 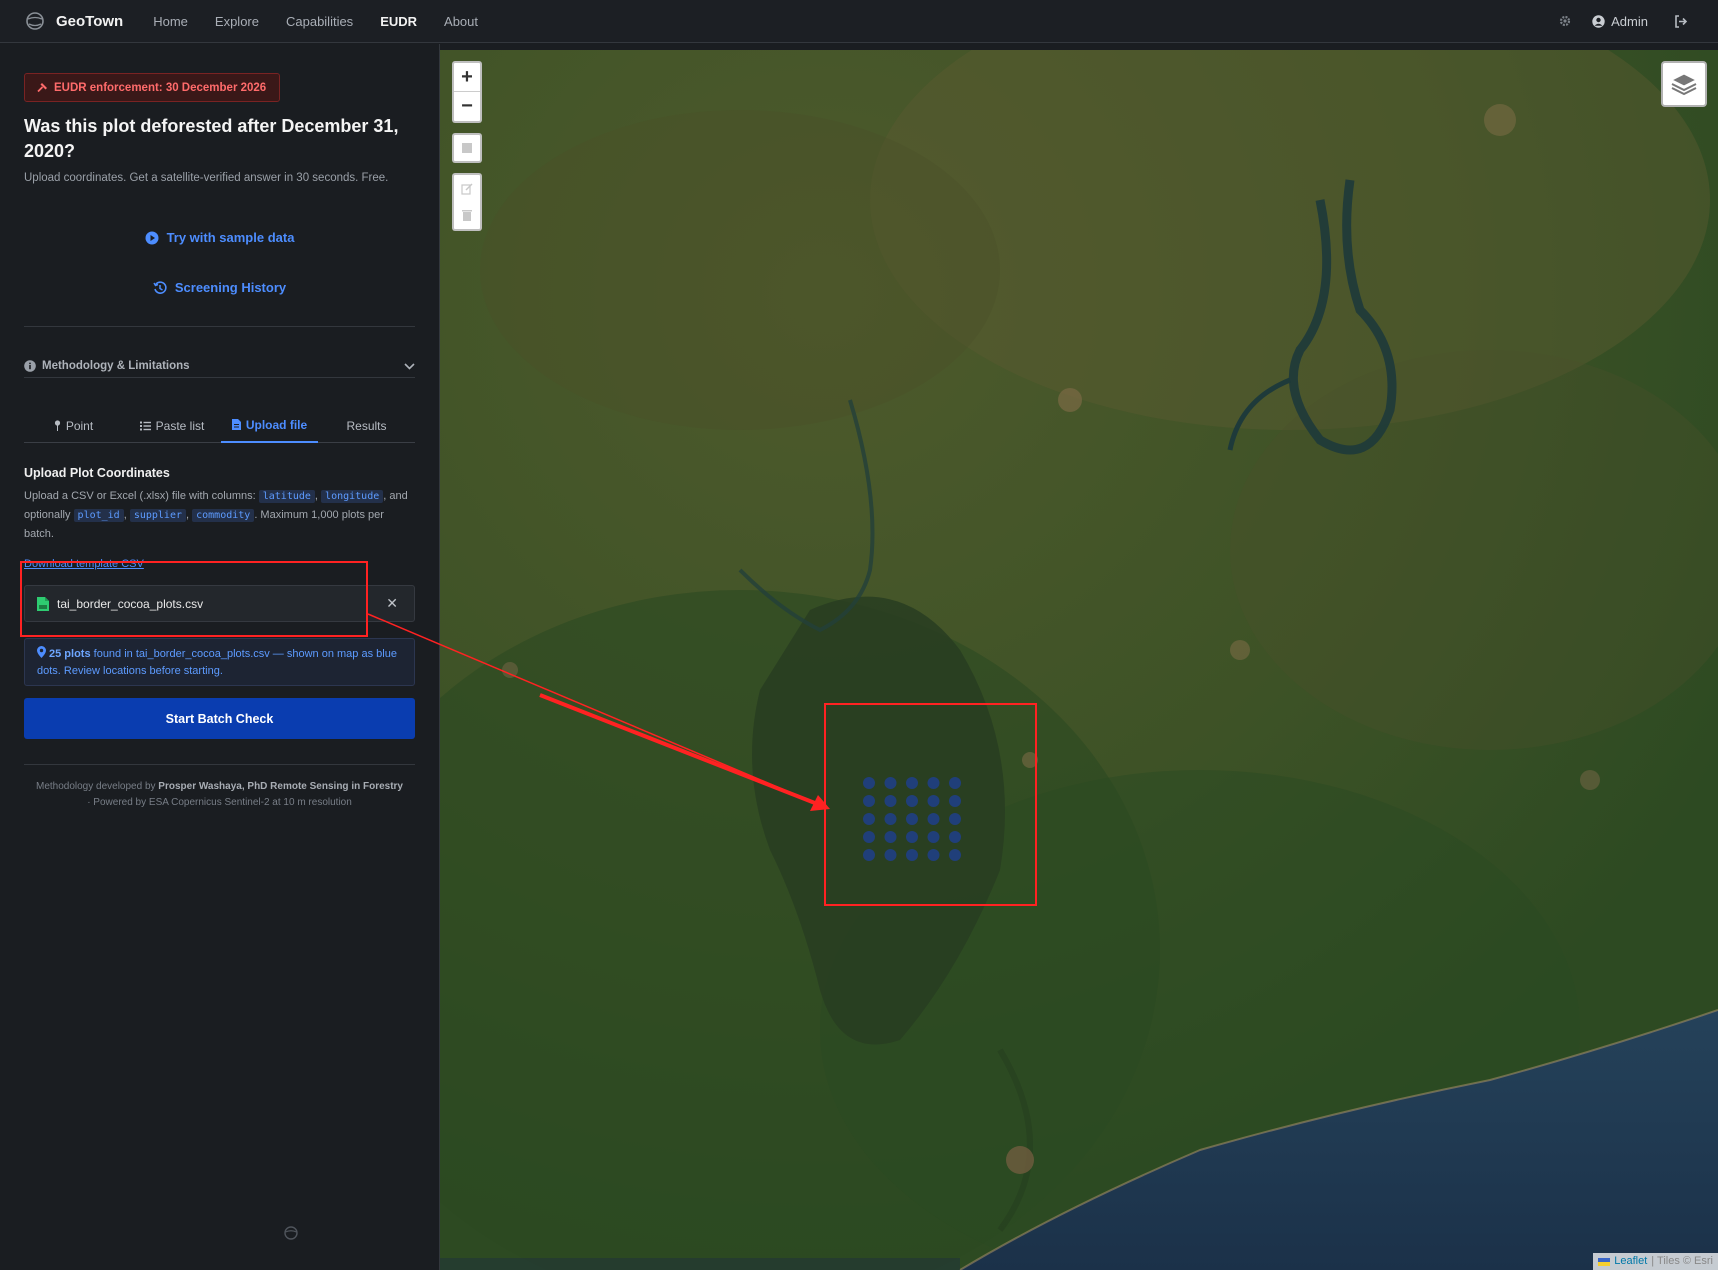 What do you see at coordinates (160, 287) in the screenshot?
I see `history-icon` at bounding box center [160, 287].